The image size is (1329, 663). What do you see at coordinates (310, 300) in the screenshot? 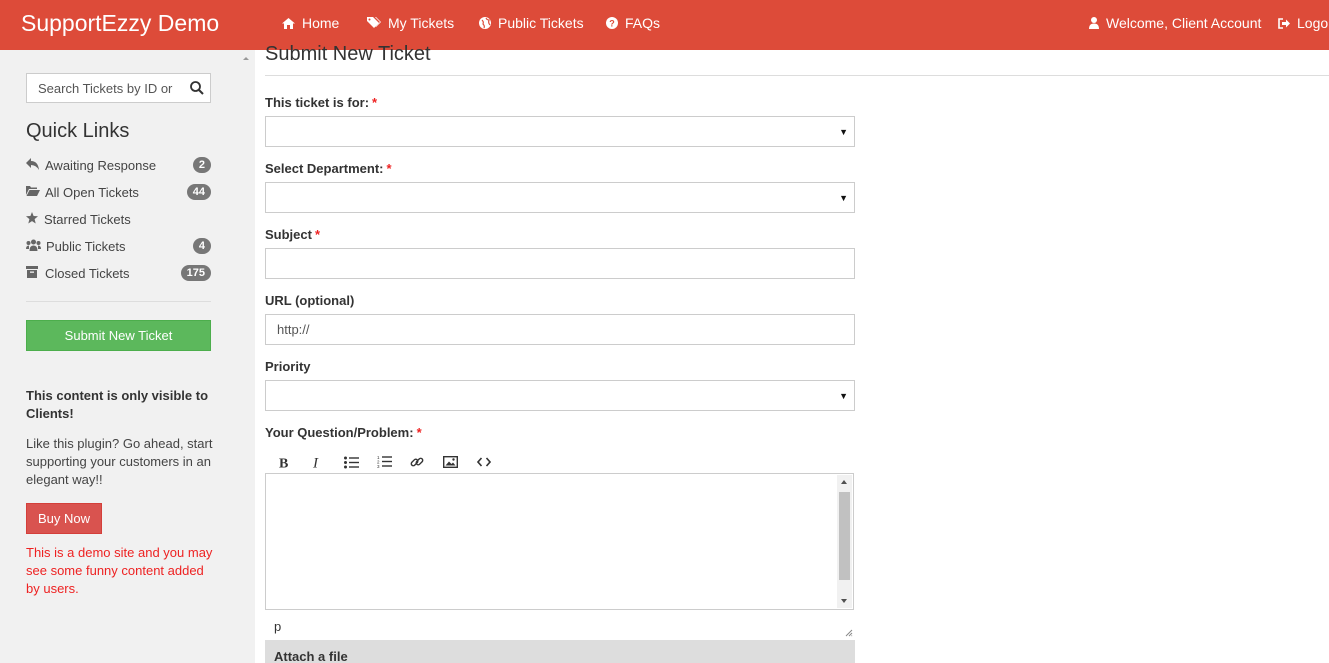
I see `url-label: URL (optional)` at bounding box center [310, 300].